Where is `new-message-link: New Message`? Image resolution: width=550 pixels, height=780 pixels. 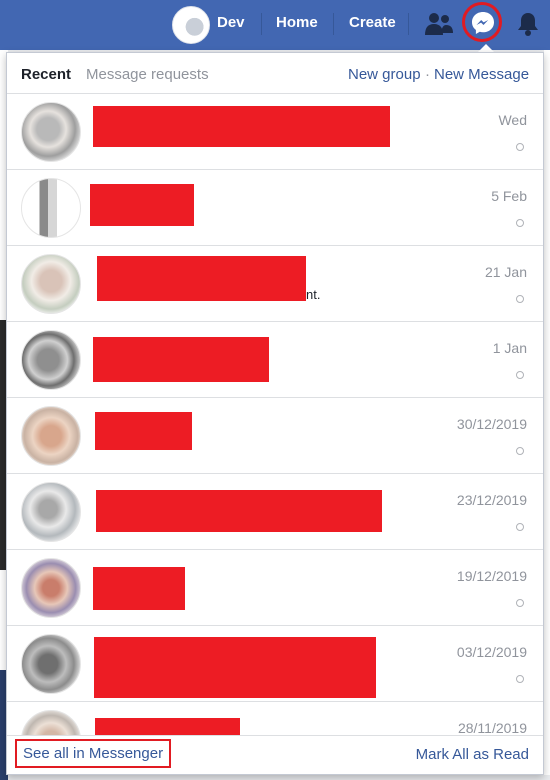 new-message-link: New Message is located at coordinates (481, 74).